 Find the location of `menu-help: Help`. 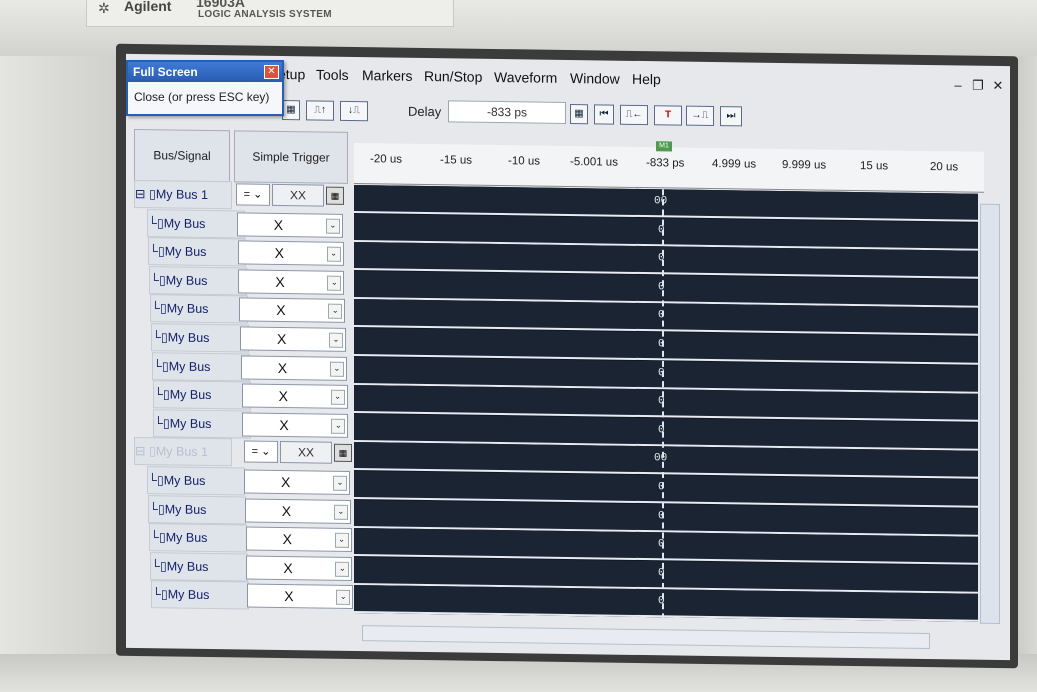

menu-help: Help is located at coordinates (646, 79).